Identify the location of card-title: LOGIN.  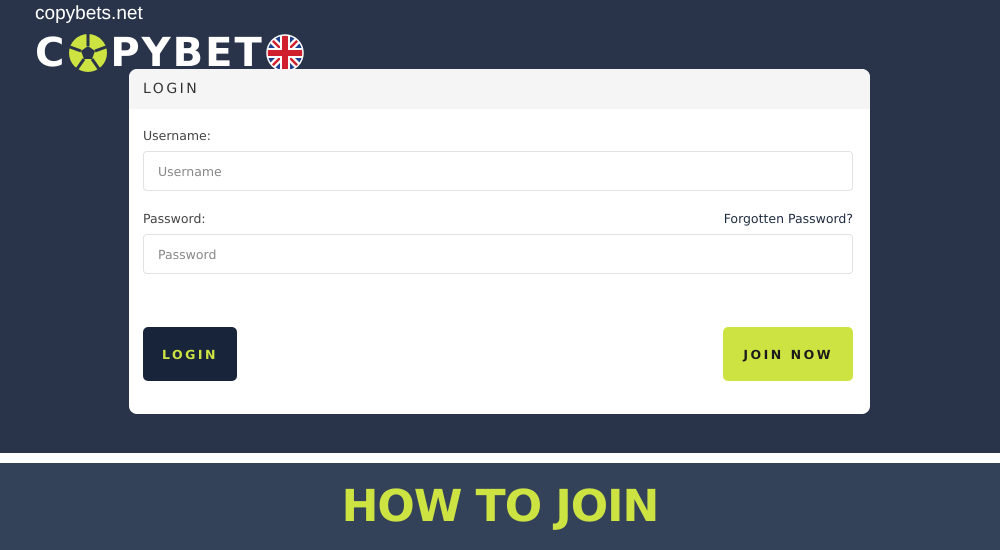
(171, 89).